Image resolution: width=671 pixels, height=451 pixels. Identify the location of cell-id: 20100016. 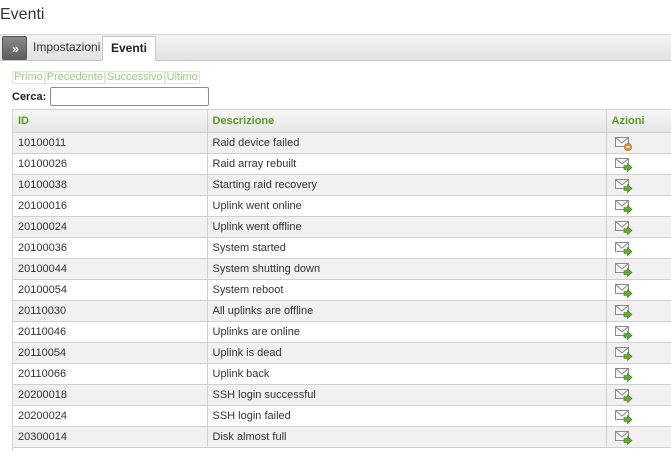
(110, 206).